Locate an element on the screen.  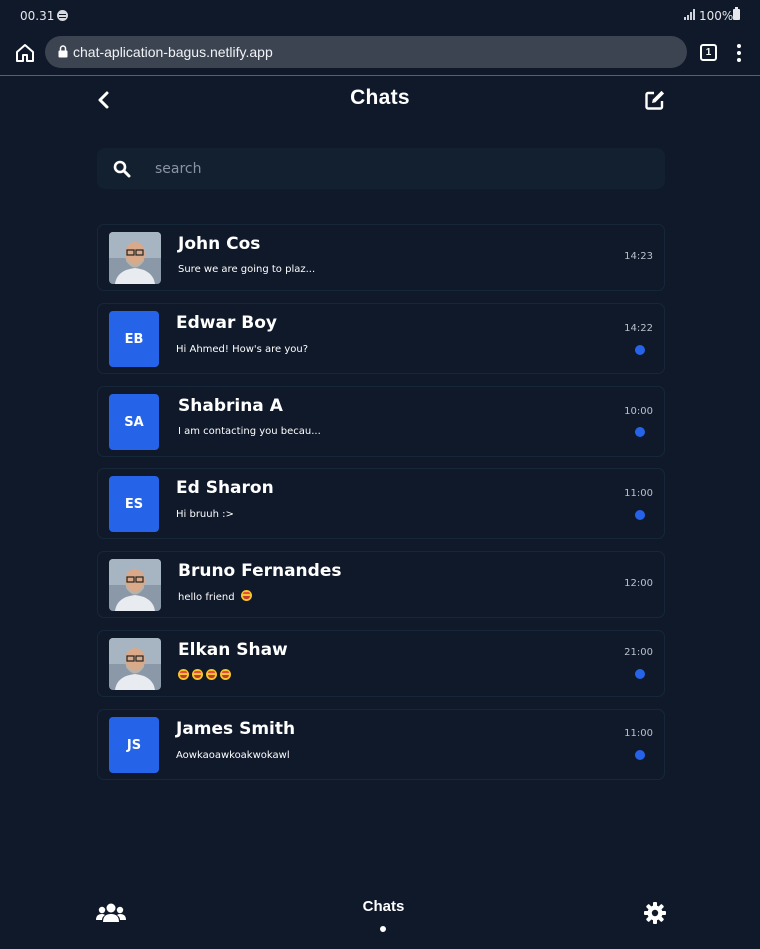
chat-preview: hello friend is located at coordinates (216, 596).